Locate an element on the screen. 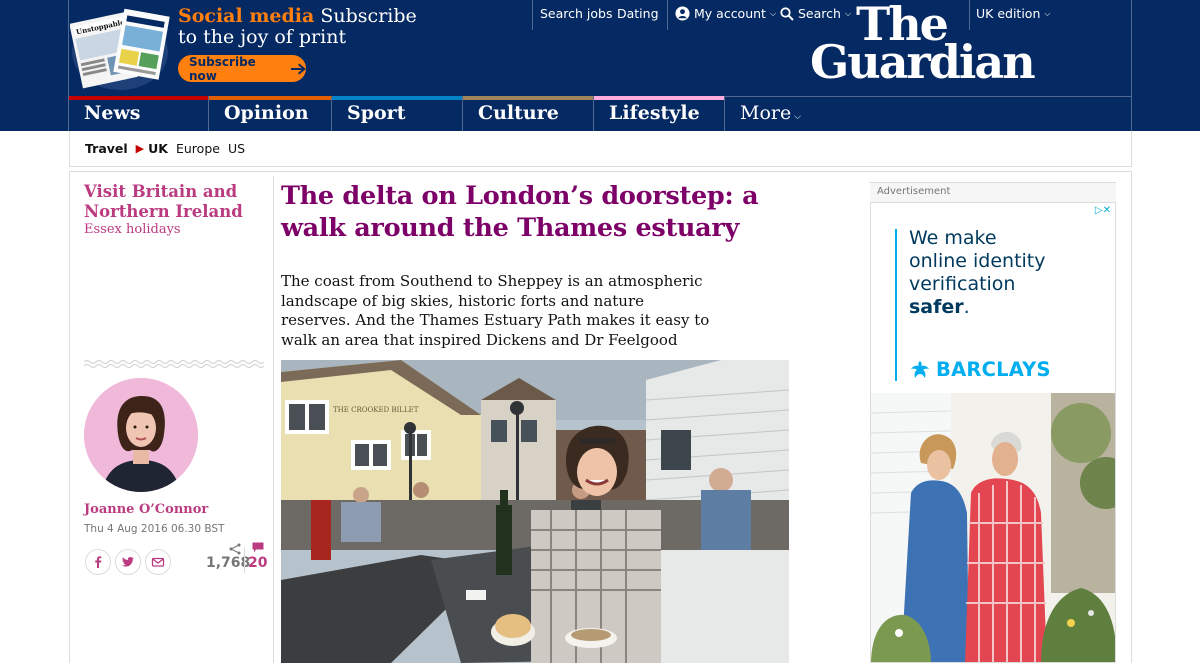  author-portrait is located at coordinates (141, 435).